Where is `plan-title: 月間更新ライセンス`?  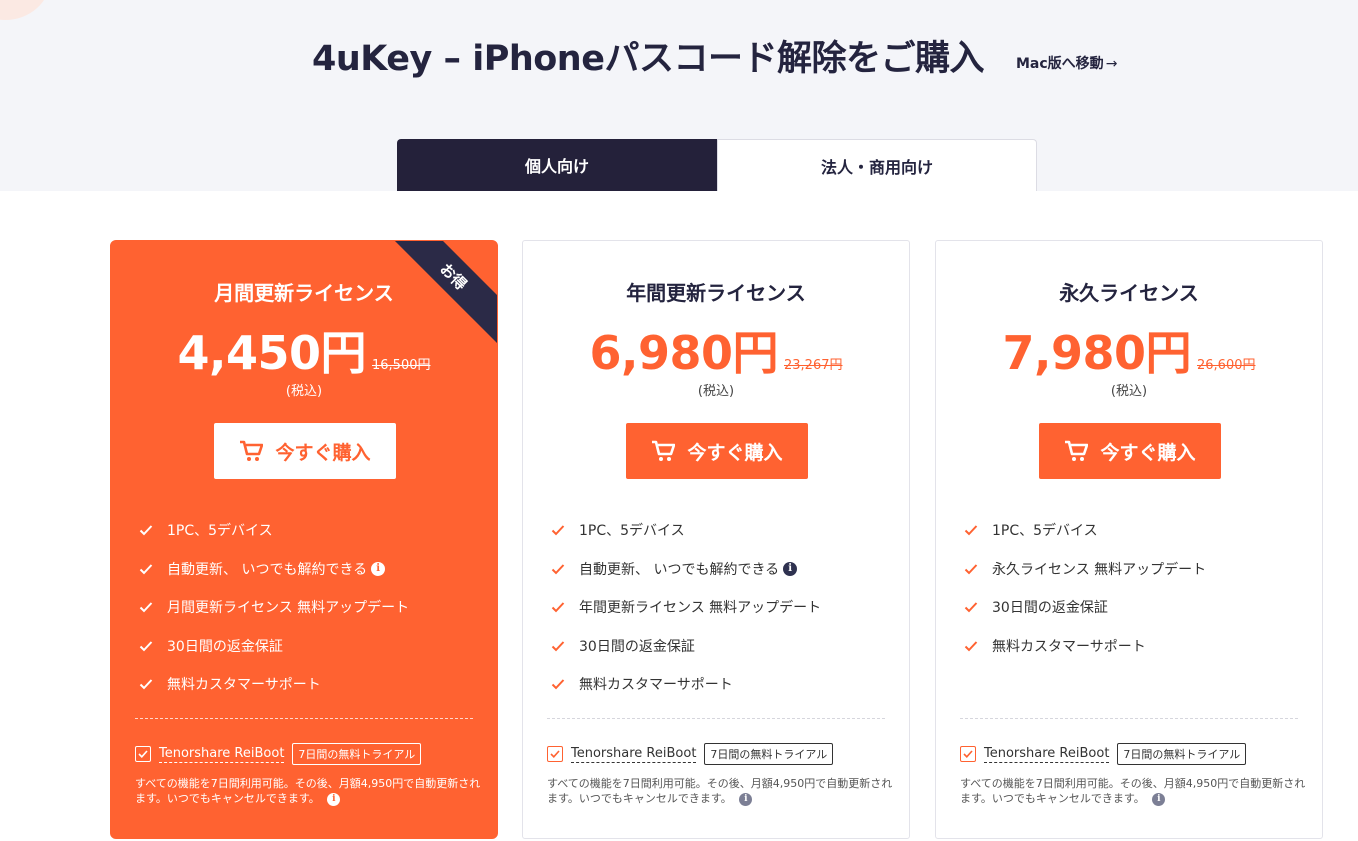
plan-title: 月間更新ライセンス is located at coordinates (304, 293).